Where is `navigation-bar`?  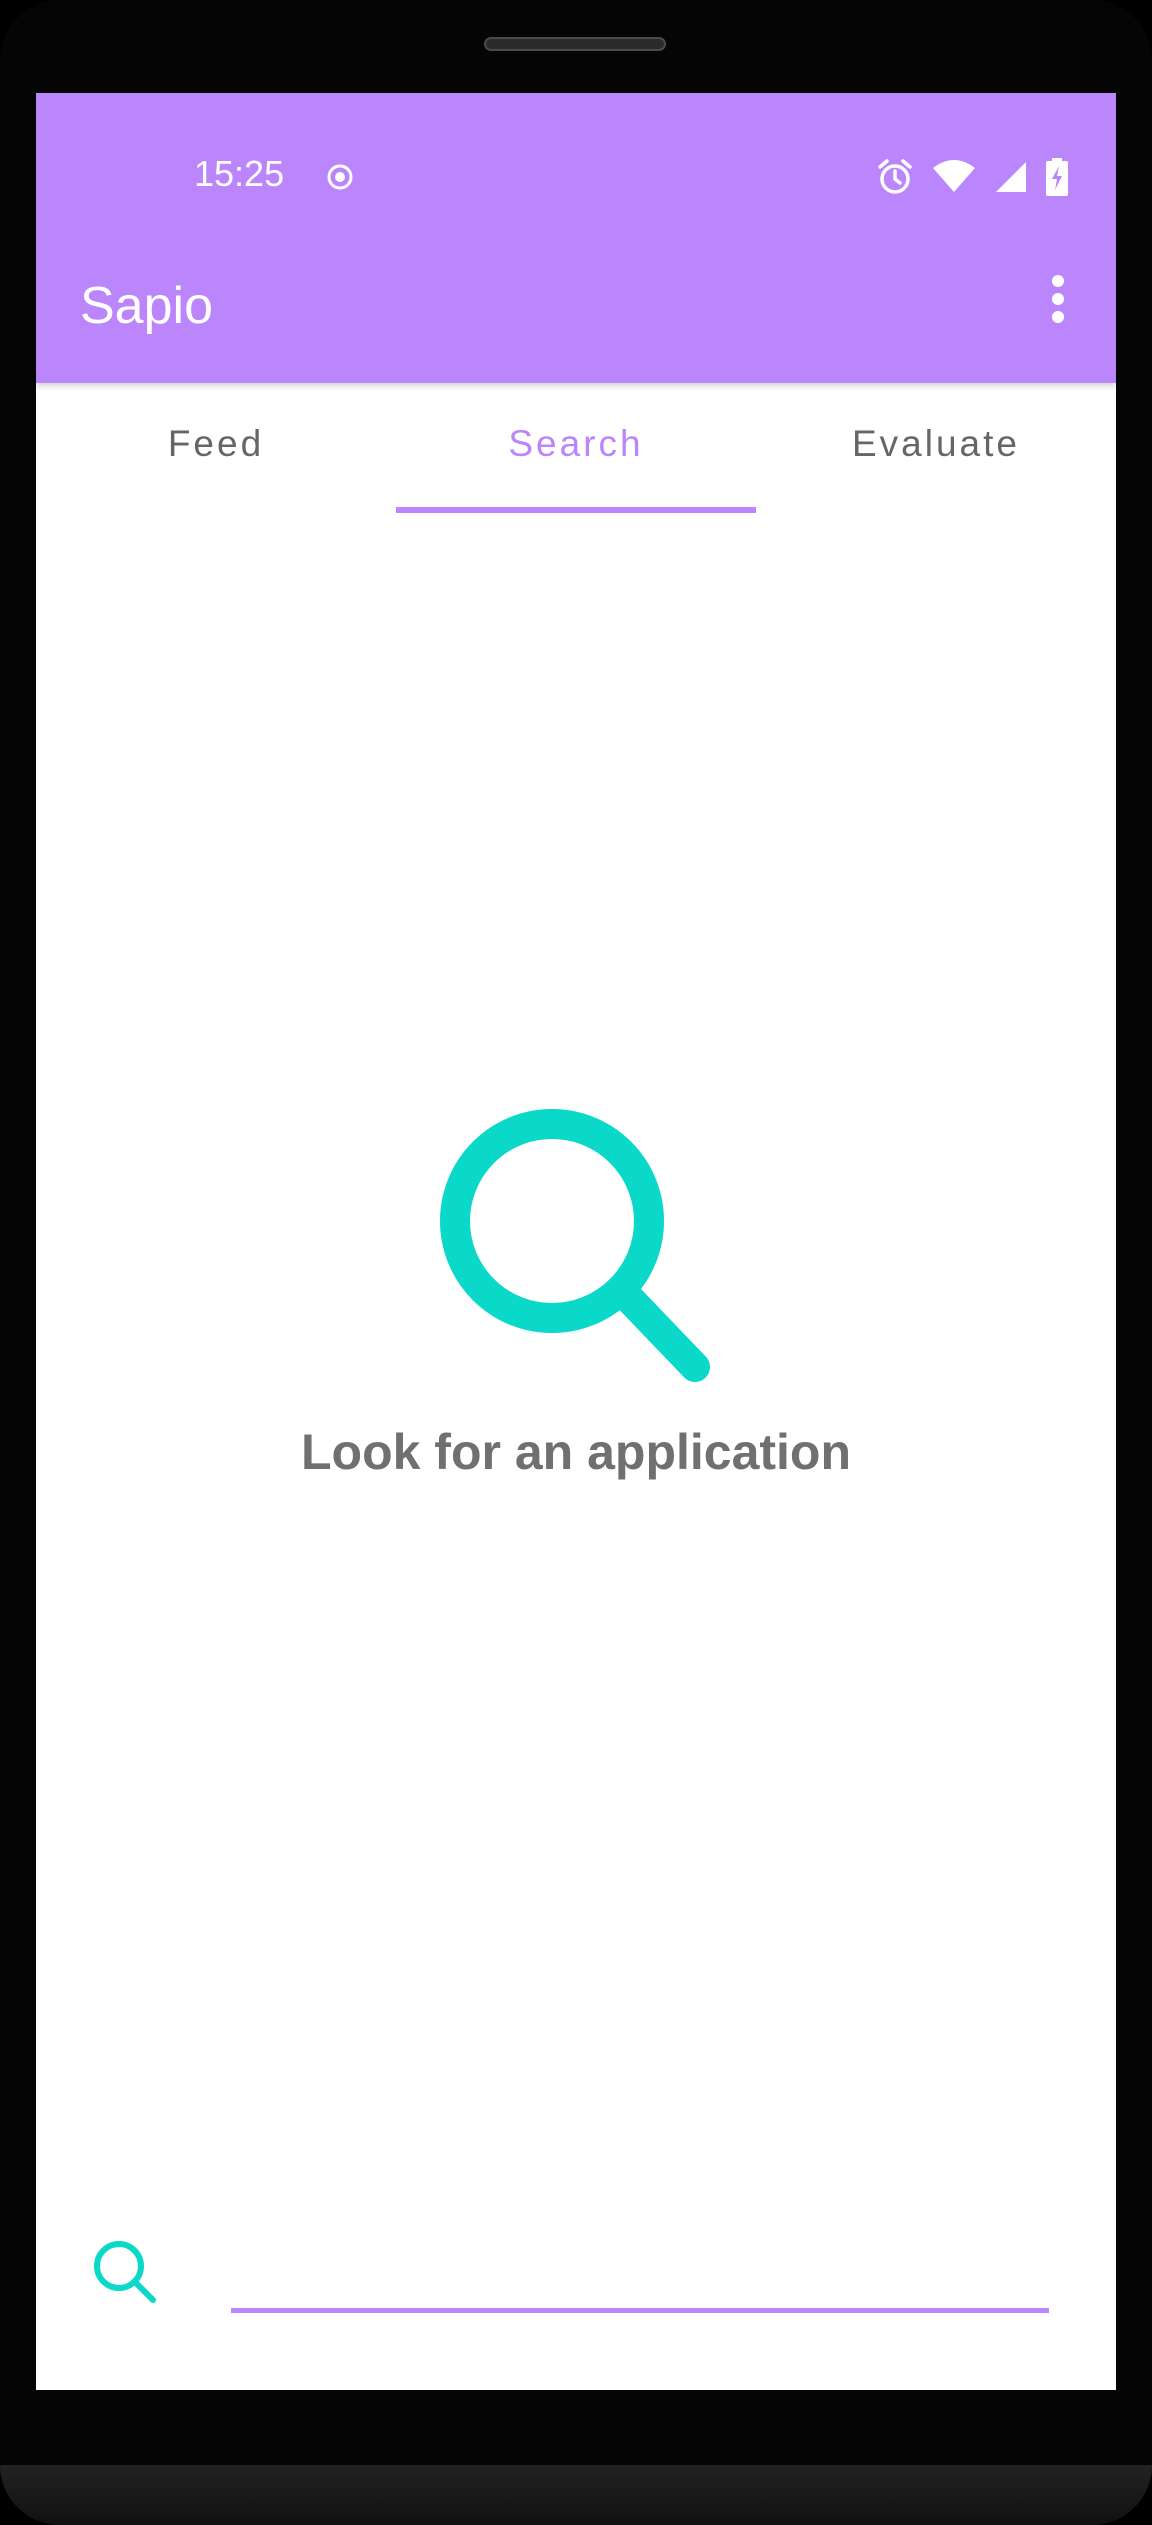 navigation-bar is located at coordinates (576, 2365).